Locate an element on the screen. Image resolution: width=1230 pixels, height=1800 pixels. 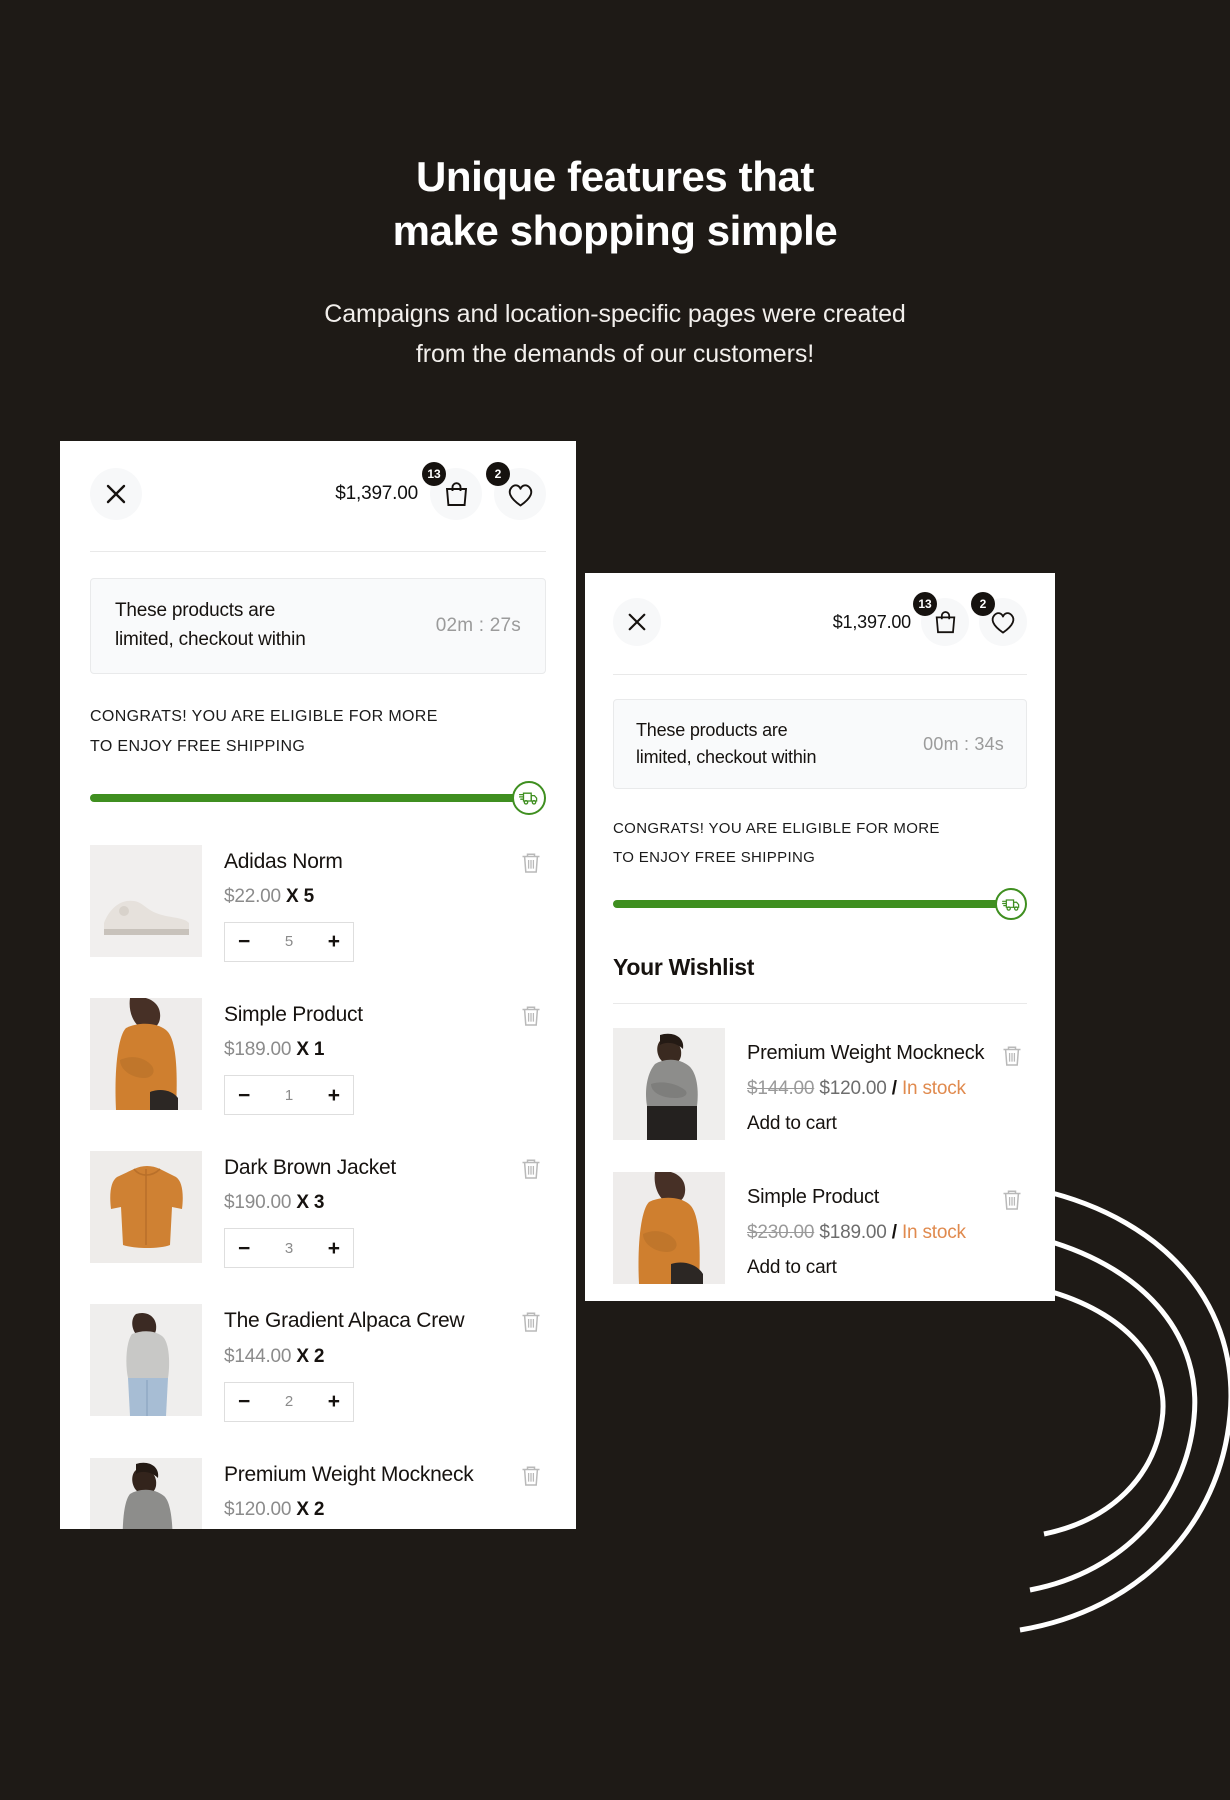
cart-item-info: Dark Brown Jacket $190.00 X 3 − 3 + is located at coordinates (361, 1210).